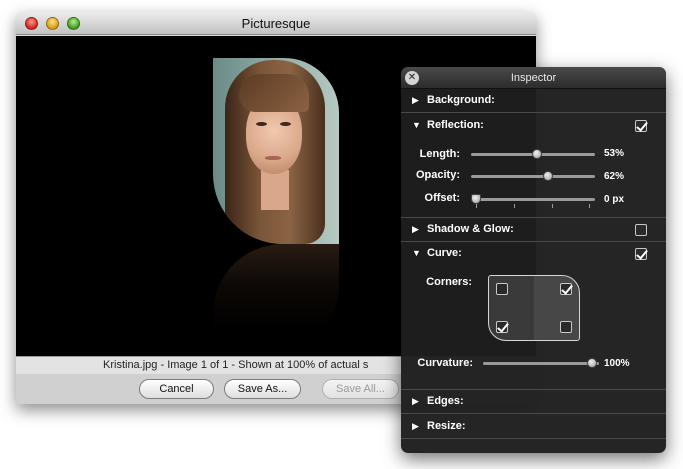 The image size is (683, 469). Describe the element at coordinates (534, 308) in the screenshot. I see `corners-selector` at that location.